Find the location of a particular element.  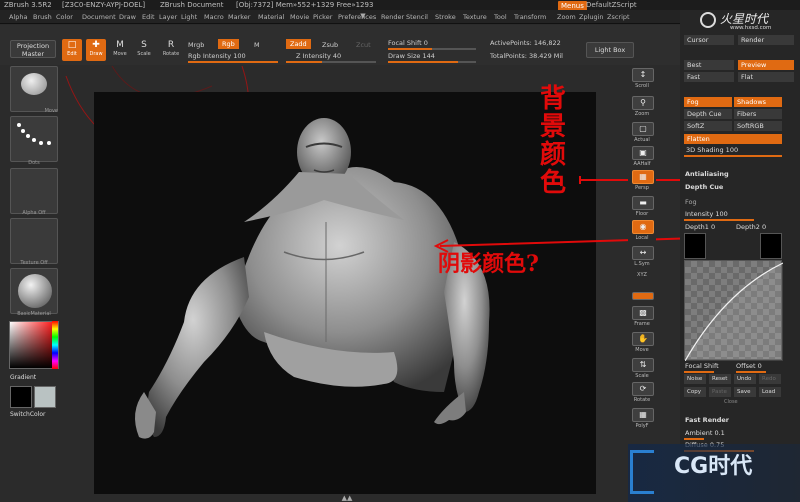

3d-shading-fill is located at coordinates (733, 156).